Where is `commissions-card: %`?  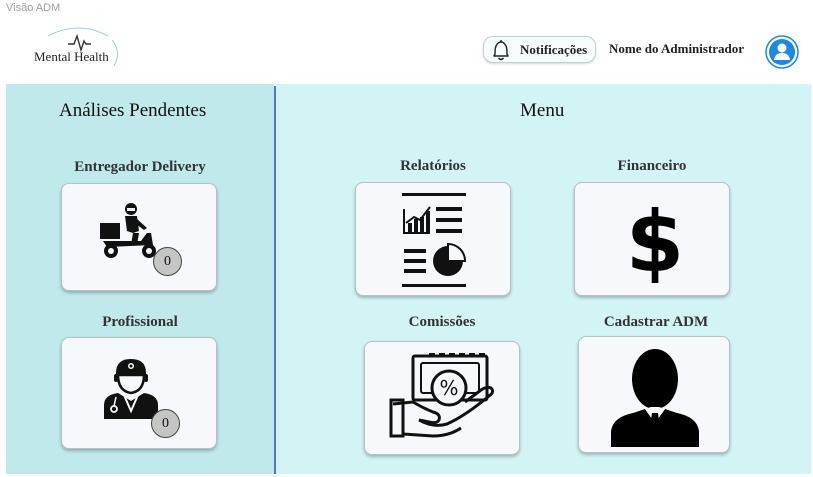 commissions-card: % is located at coordinates (442, 398).